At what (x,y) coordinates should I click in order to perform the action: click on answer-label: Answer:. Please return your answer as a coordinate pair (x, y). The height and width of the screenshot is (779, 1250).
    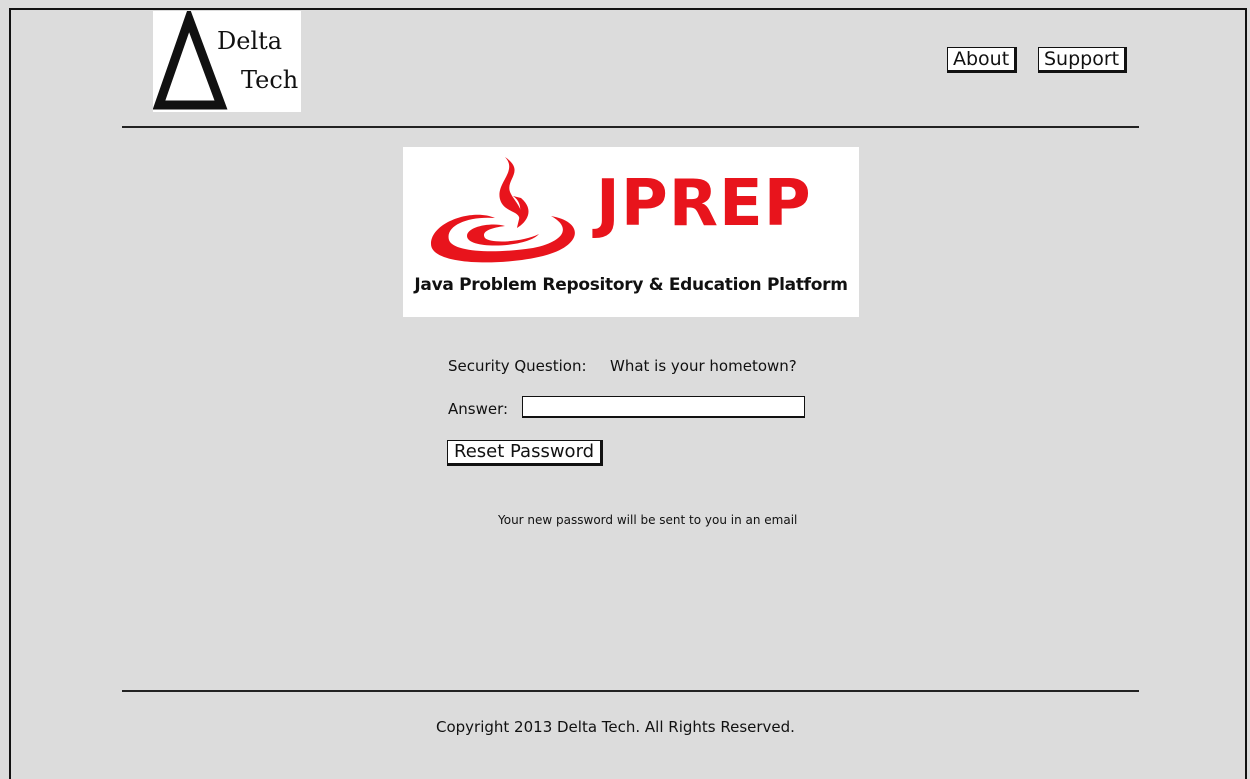
    Looking at the image, I should click on (478, 409).